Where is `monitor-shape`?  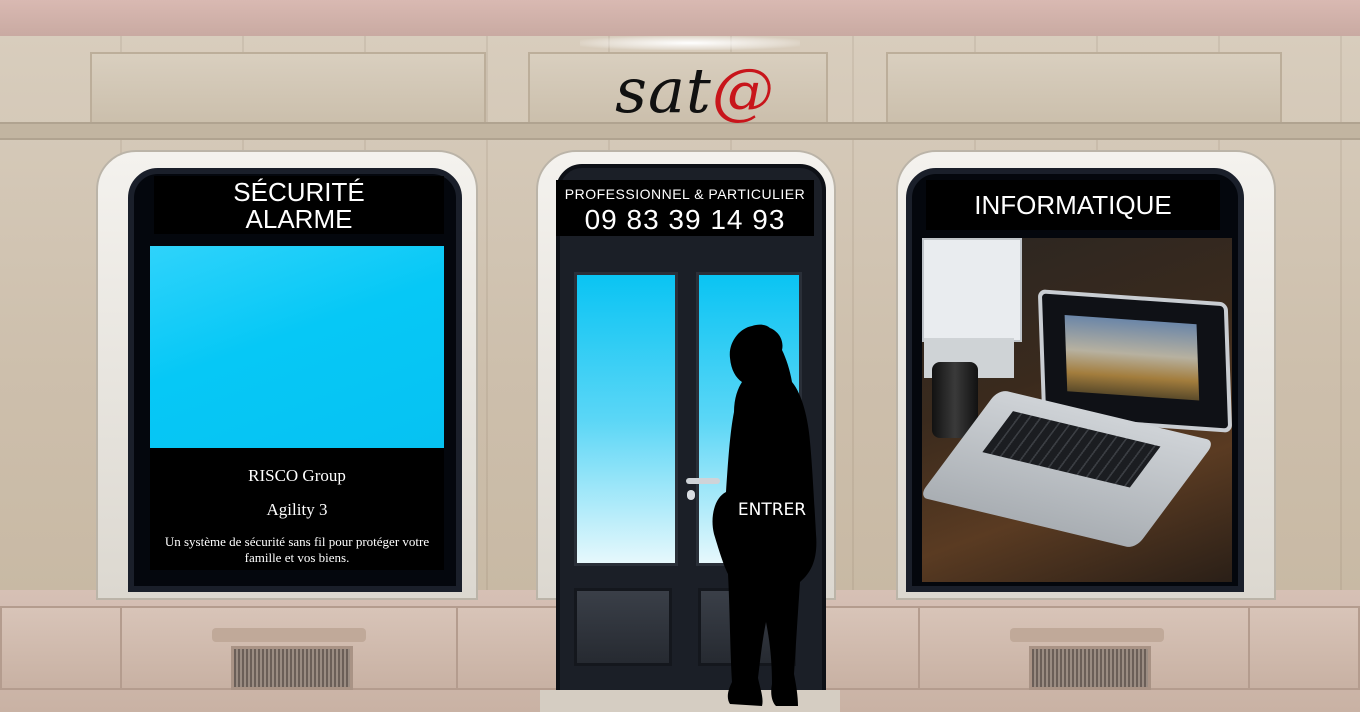
monitor-shape is located at coordinates (972, 290).